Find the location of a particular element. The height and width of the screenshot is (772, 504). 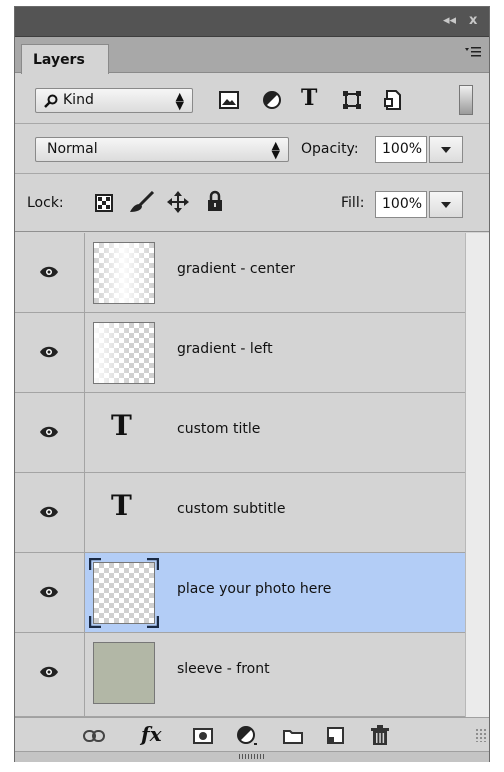

grip-handle-icon is located at coordinates (252, 756).